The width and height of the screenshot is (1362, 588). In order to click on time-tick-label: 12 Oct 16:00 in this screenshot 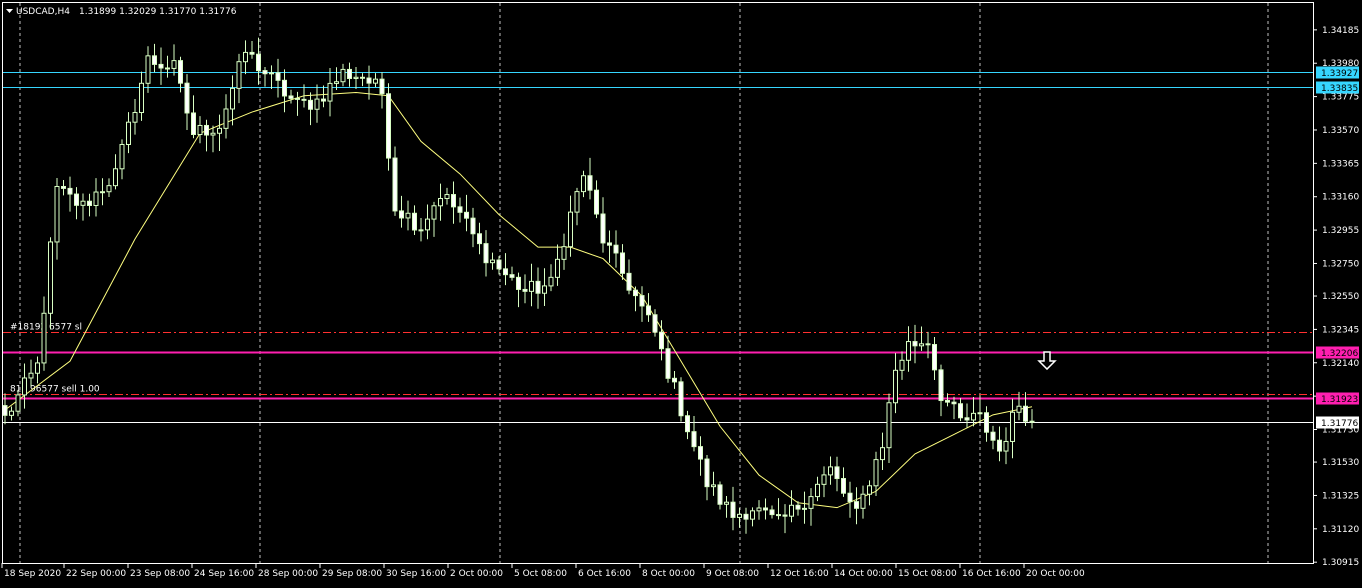, I will do `click(799, 574)`.